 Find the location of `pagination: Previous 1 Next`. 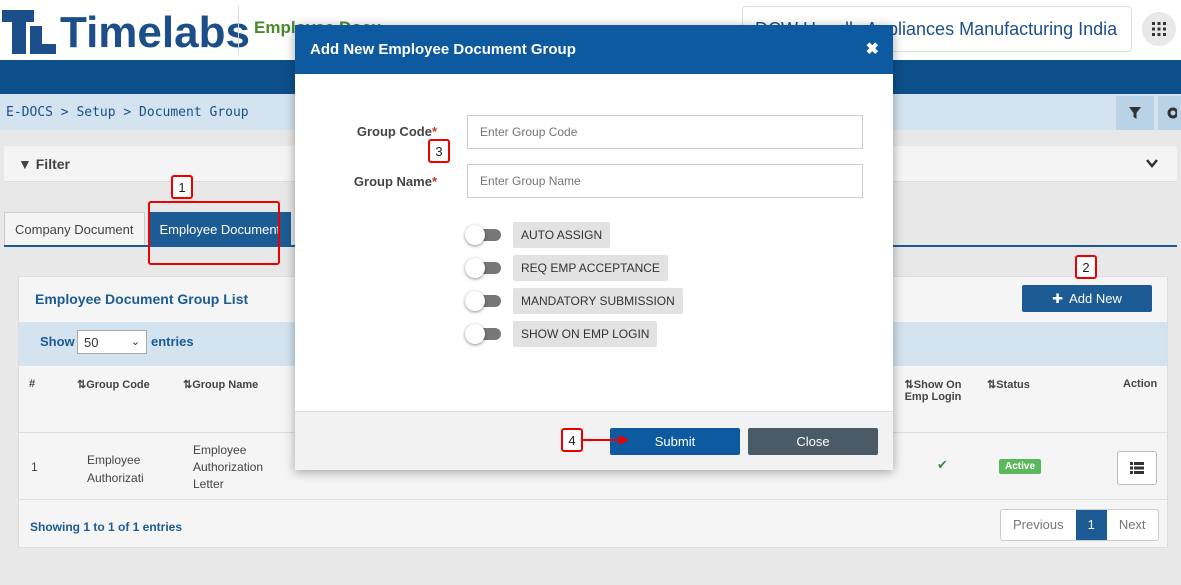

pagination: Previous 1 Next is located at coordinates (1079, 525).